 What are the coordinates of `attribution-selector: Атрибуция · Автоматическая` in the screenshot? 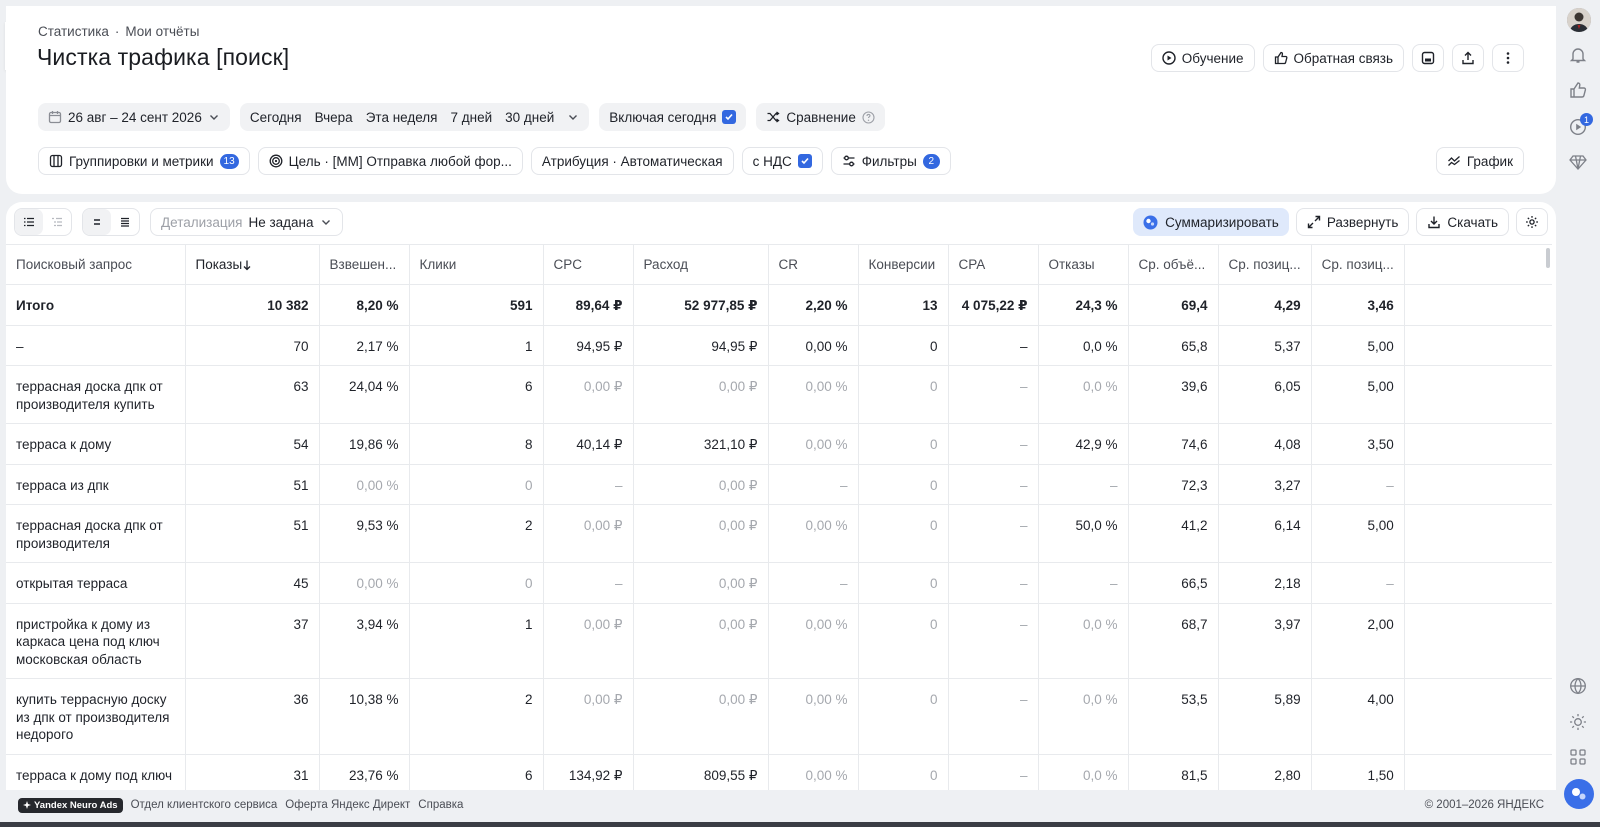 It's located at (632, 161).